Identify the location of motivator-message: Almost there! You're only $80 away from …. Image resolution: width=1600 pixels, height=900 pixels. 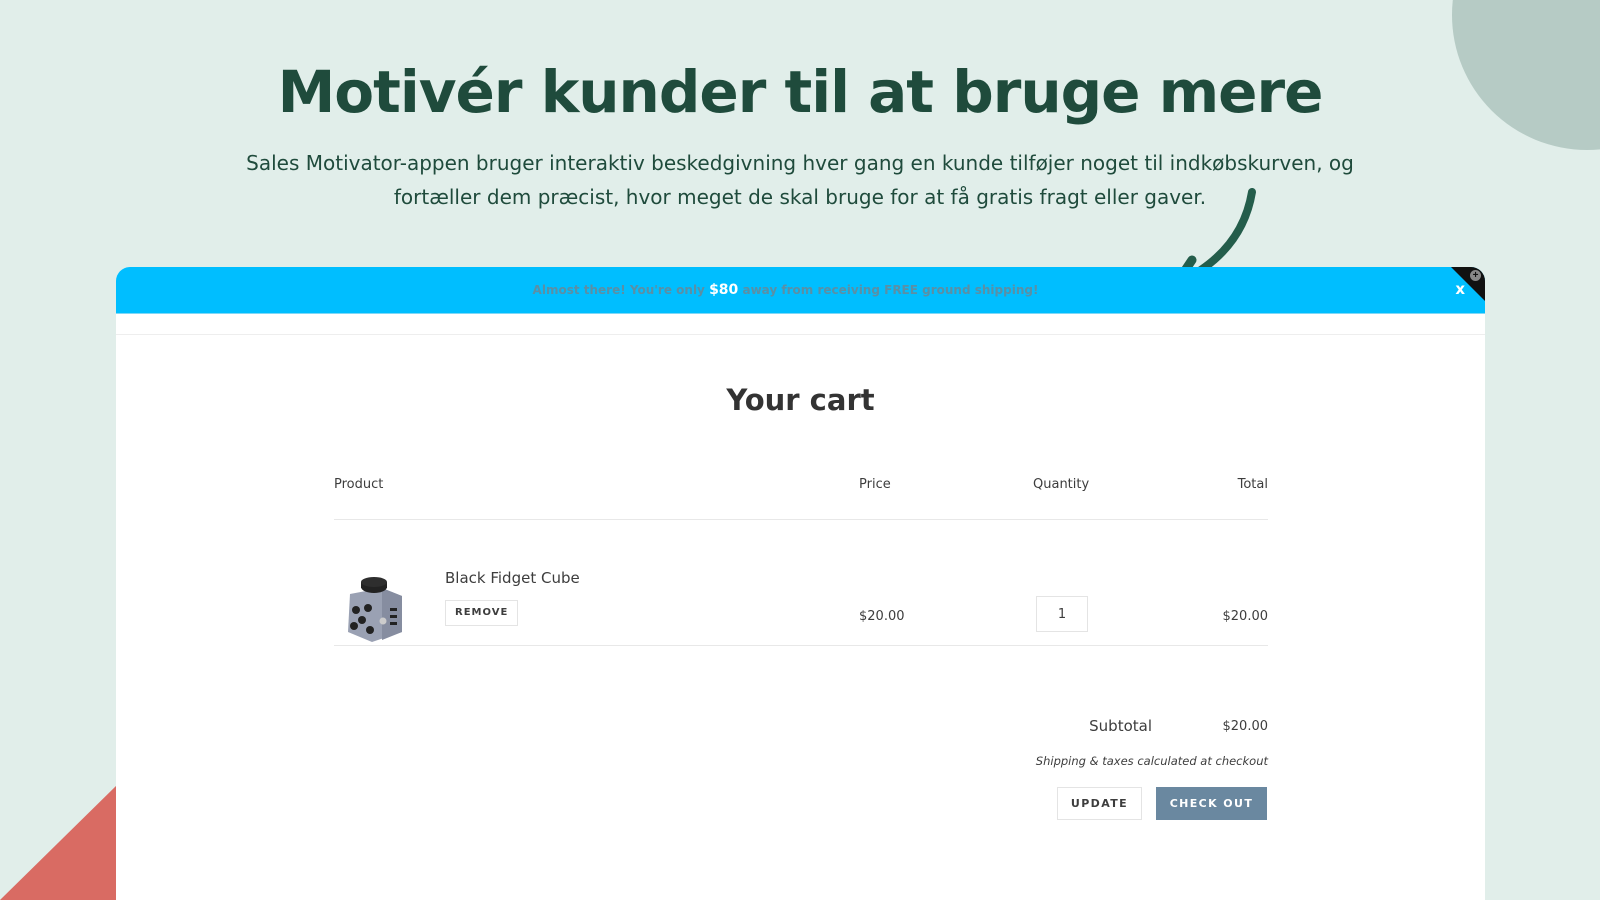
(786, 290).